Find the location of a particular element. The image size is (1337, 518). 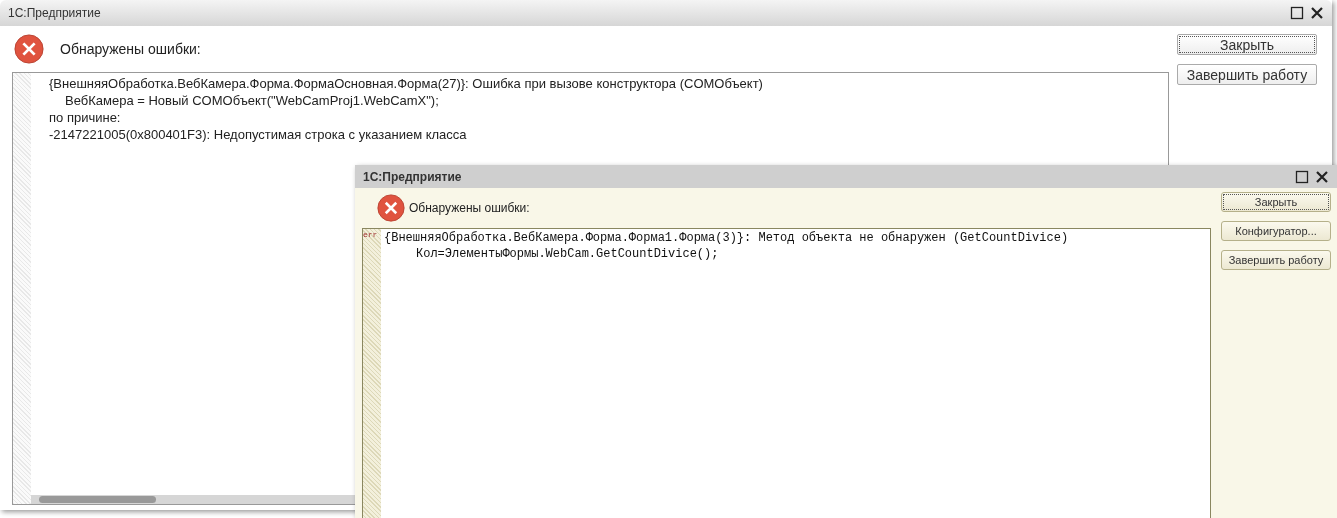

error-line: ВебКамера = Новый COMОбъект("WebCamProj1.WebCamX"); is located at coordinates (252, 100).